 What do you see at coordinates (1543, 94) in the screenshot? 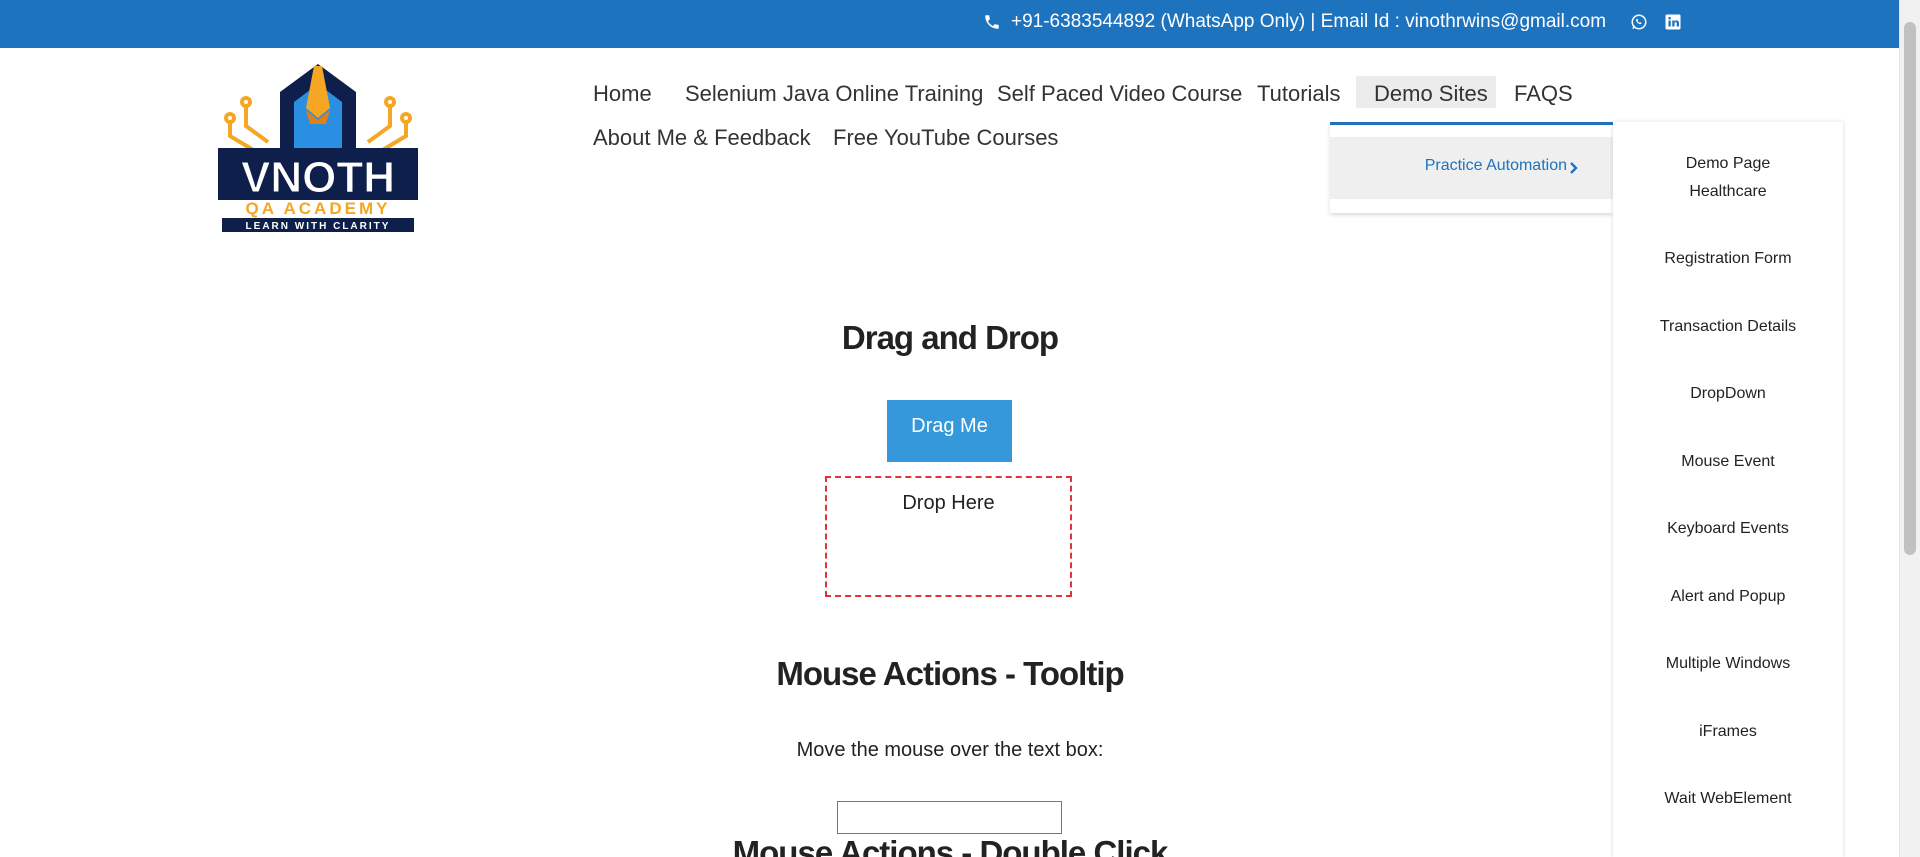
I see `nav-faqs: FAQS` at bounding box center [1543, 94].